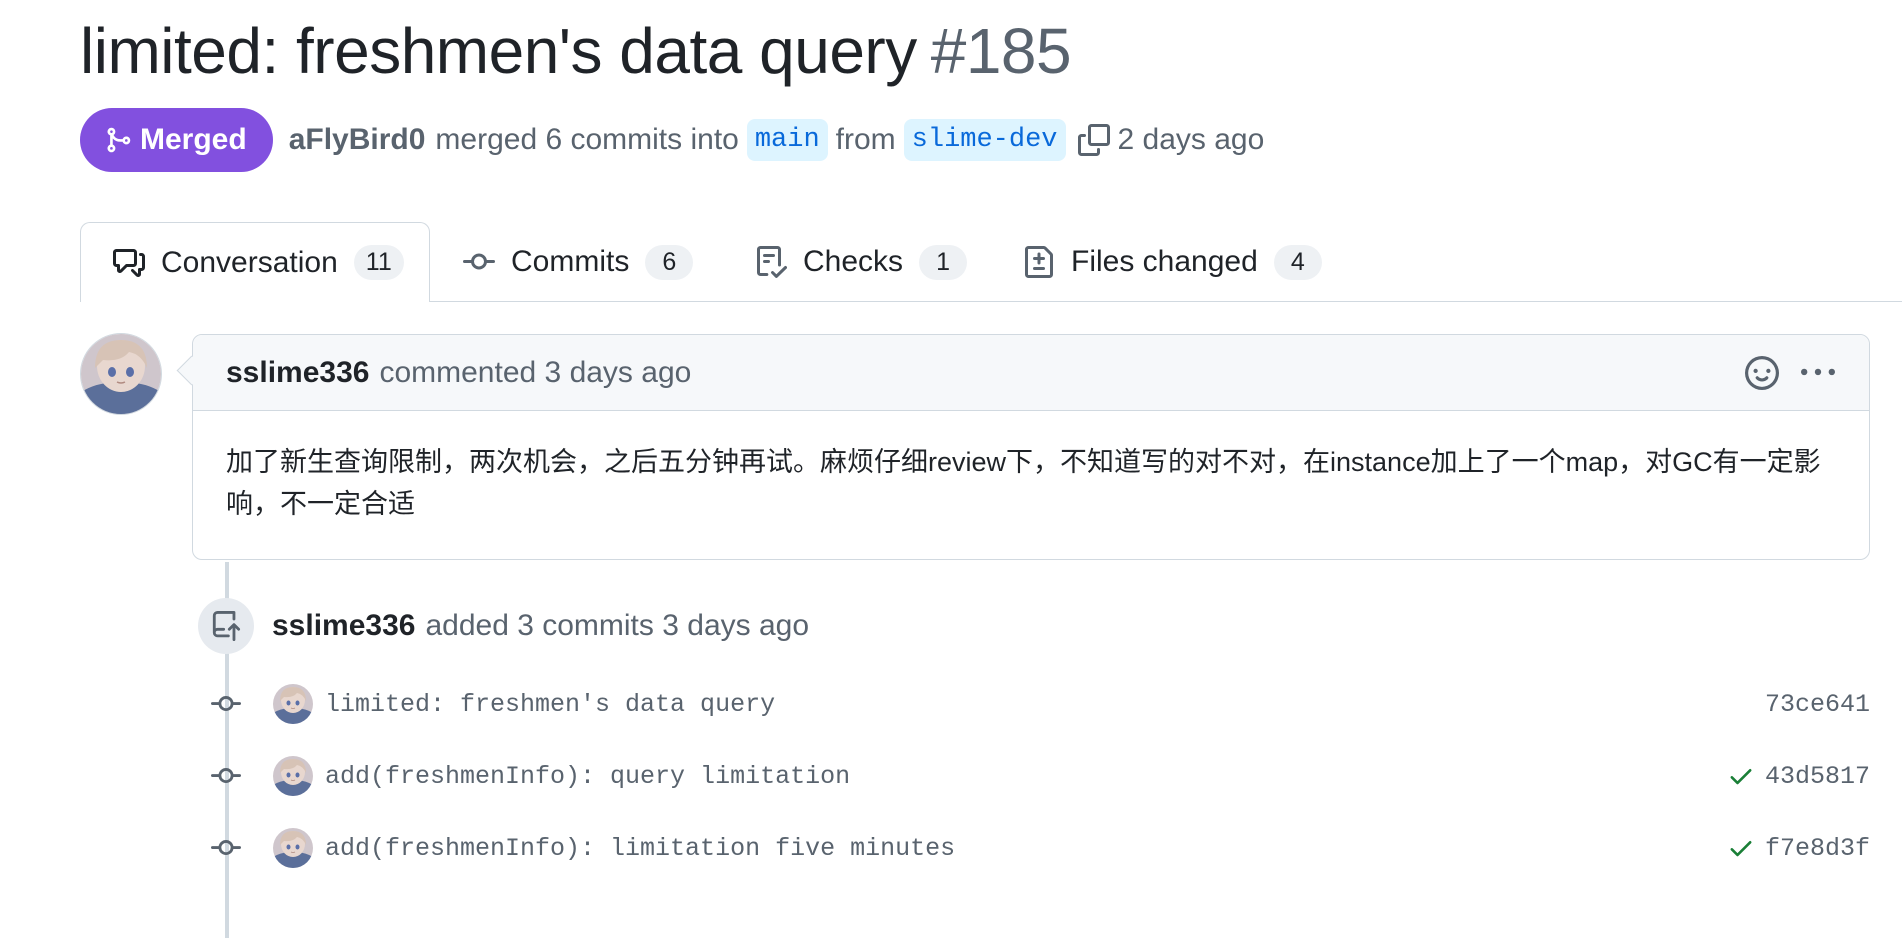 The image size is (1902, 938). What do you see at coordinates (1164, 261) in the screenshot?
I see `tab-label: Files changed` at bounding box center [1164, 261].